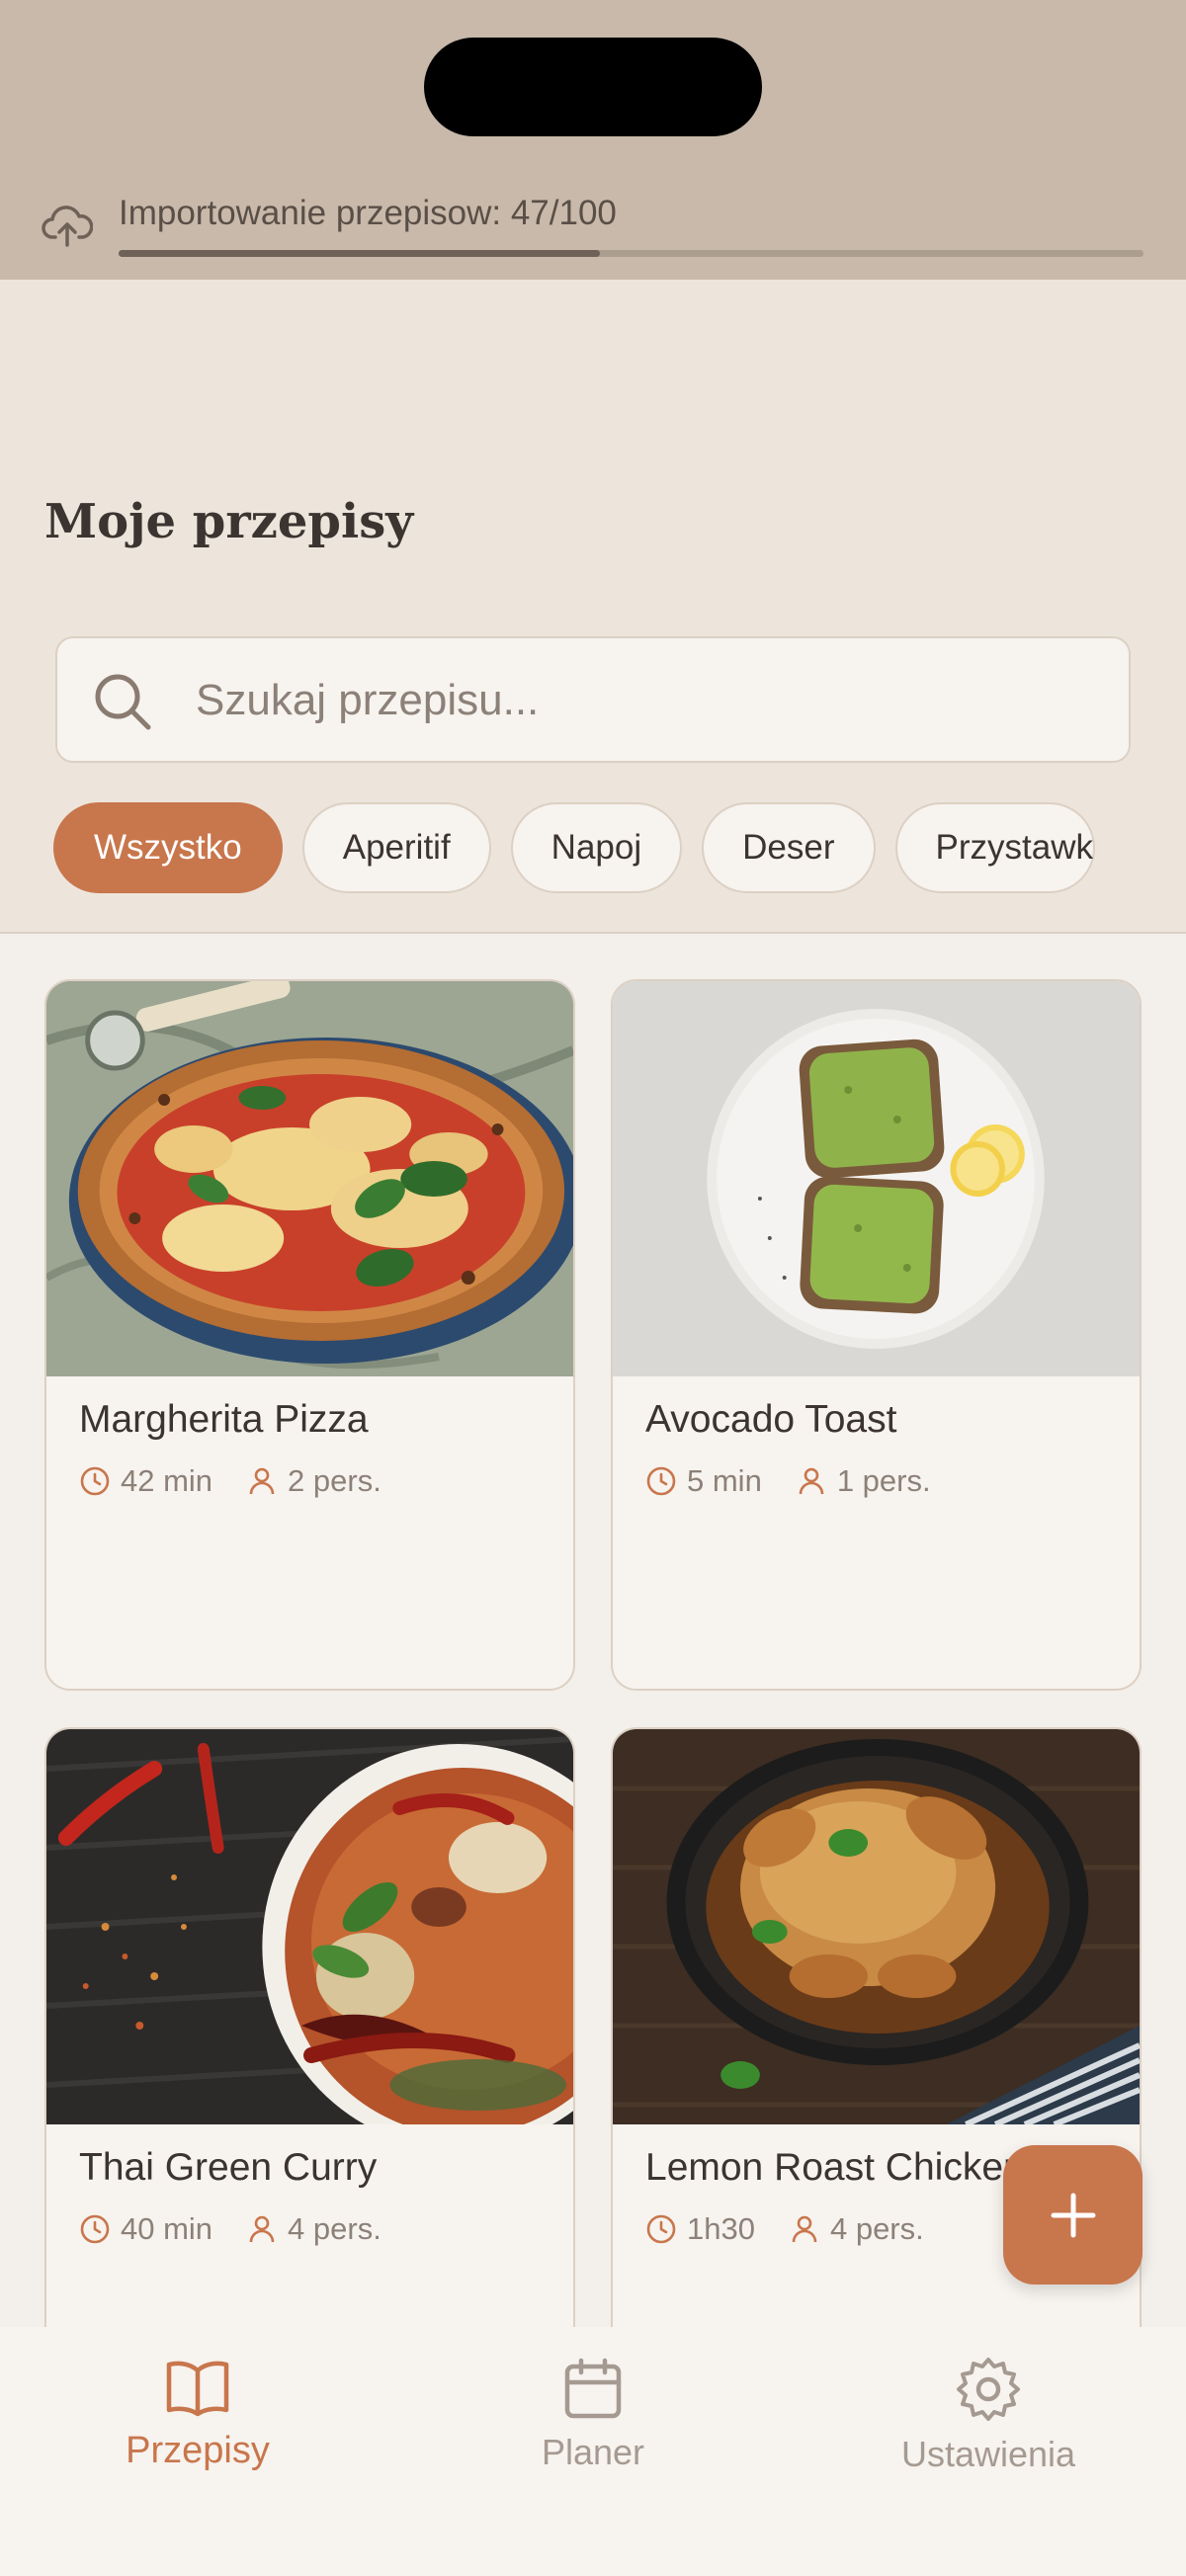 The width and height of the screenshot is (1186, 2576). Describe the element at coordinates (334, 1480) in the screenshot. I see `recipe-servings: 2 pers.` at that location.